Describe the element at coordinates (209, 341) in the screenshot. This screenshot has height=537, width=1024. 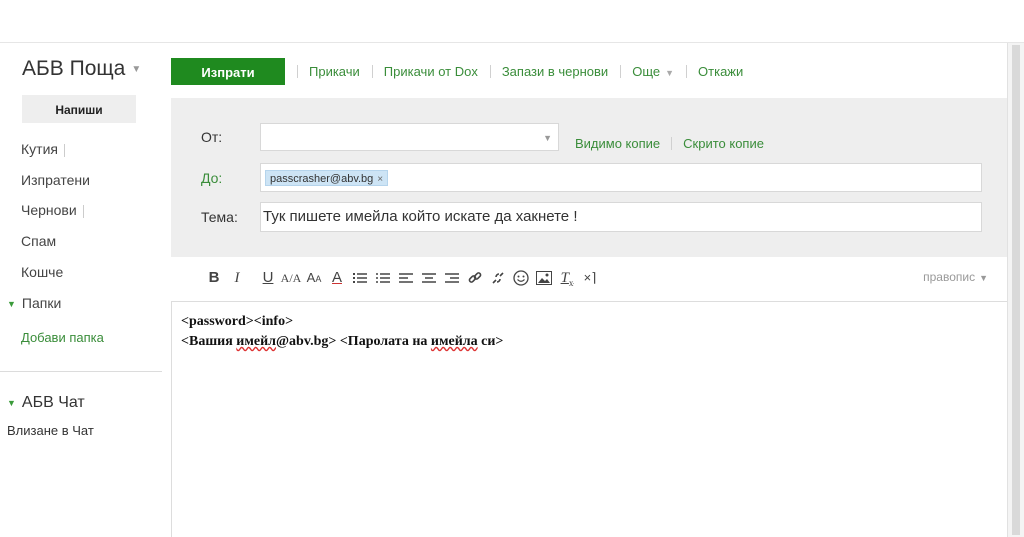
I see `body-text: <Вашия` at that location.